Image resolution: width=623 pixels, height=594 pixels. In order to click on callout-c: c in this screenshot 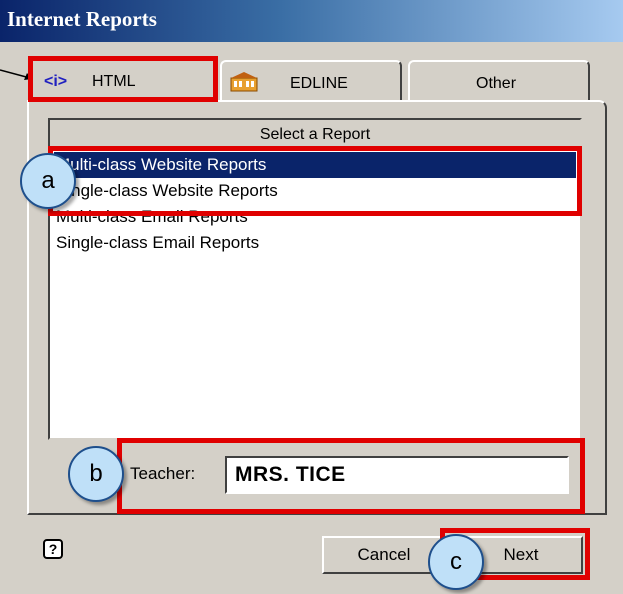, I will do `click(456, 562)`.